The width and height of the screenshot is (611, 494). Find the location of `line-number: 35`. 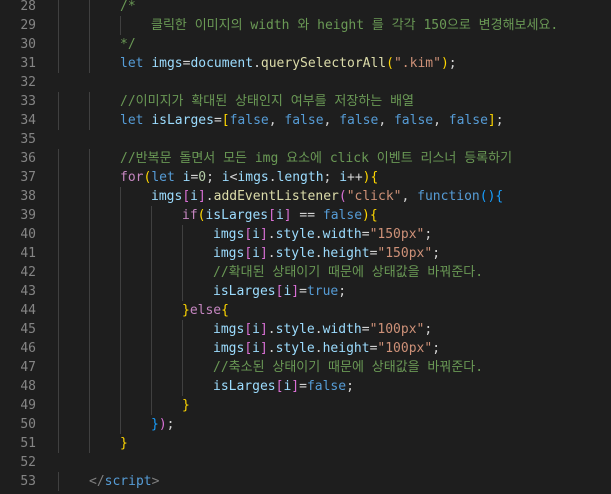

line-number: 35 is located at coordinates (28, 139).